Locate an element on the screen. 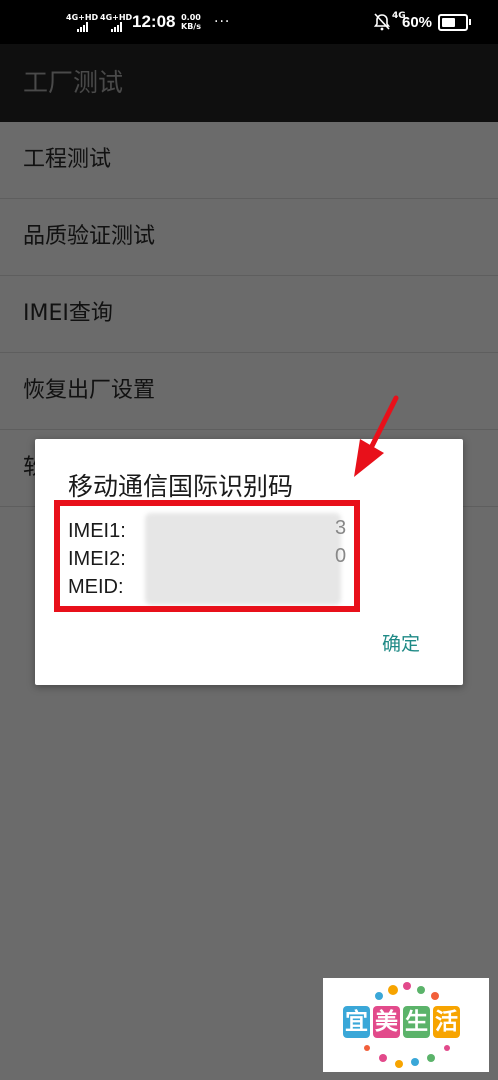 The width and height of the screenshot is (498, 1080). more-notifications-icon: ··· is located at coordinates (222, 22).